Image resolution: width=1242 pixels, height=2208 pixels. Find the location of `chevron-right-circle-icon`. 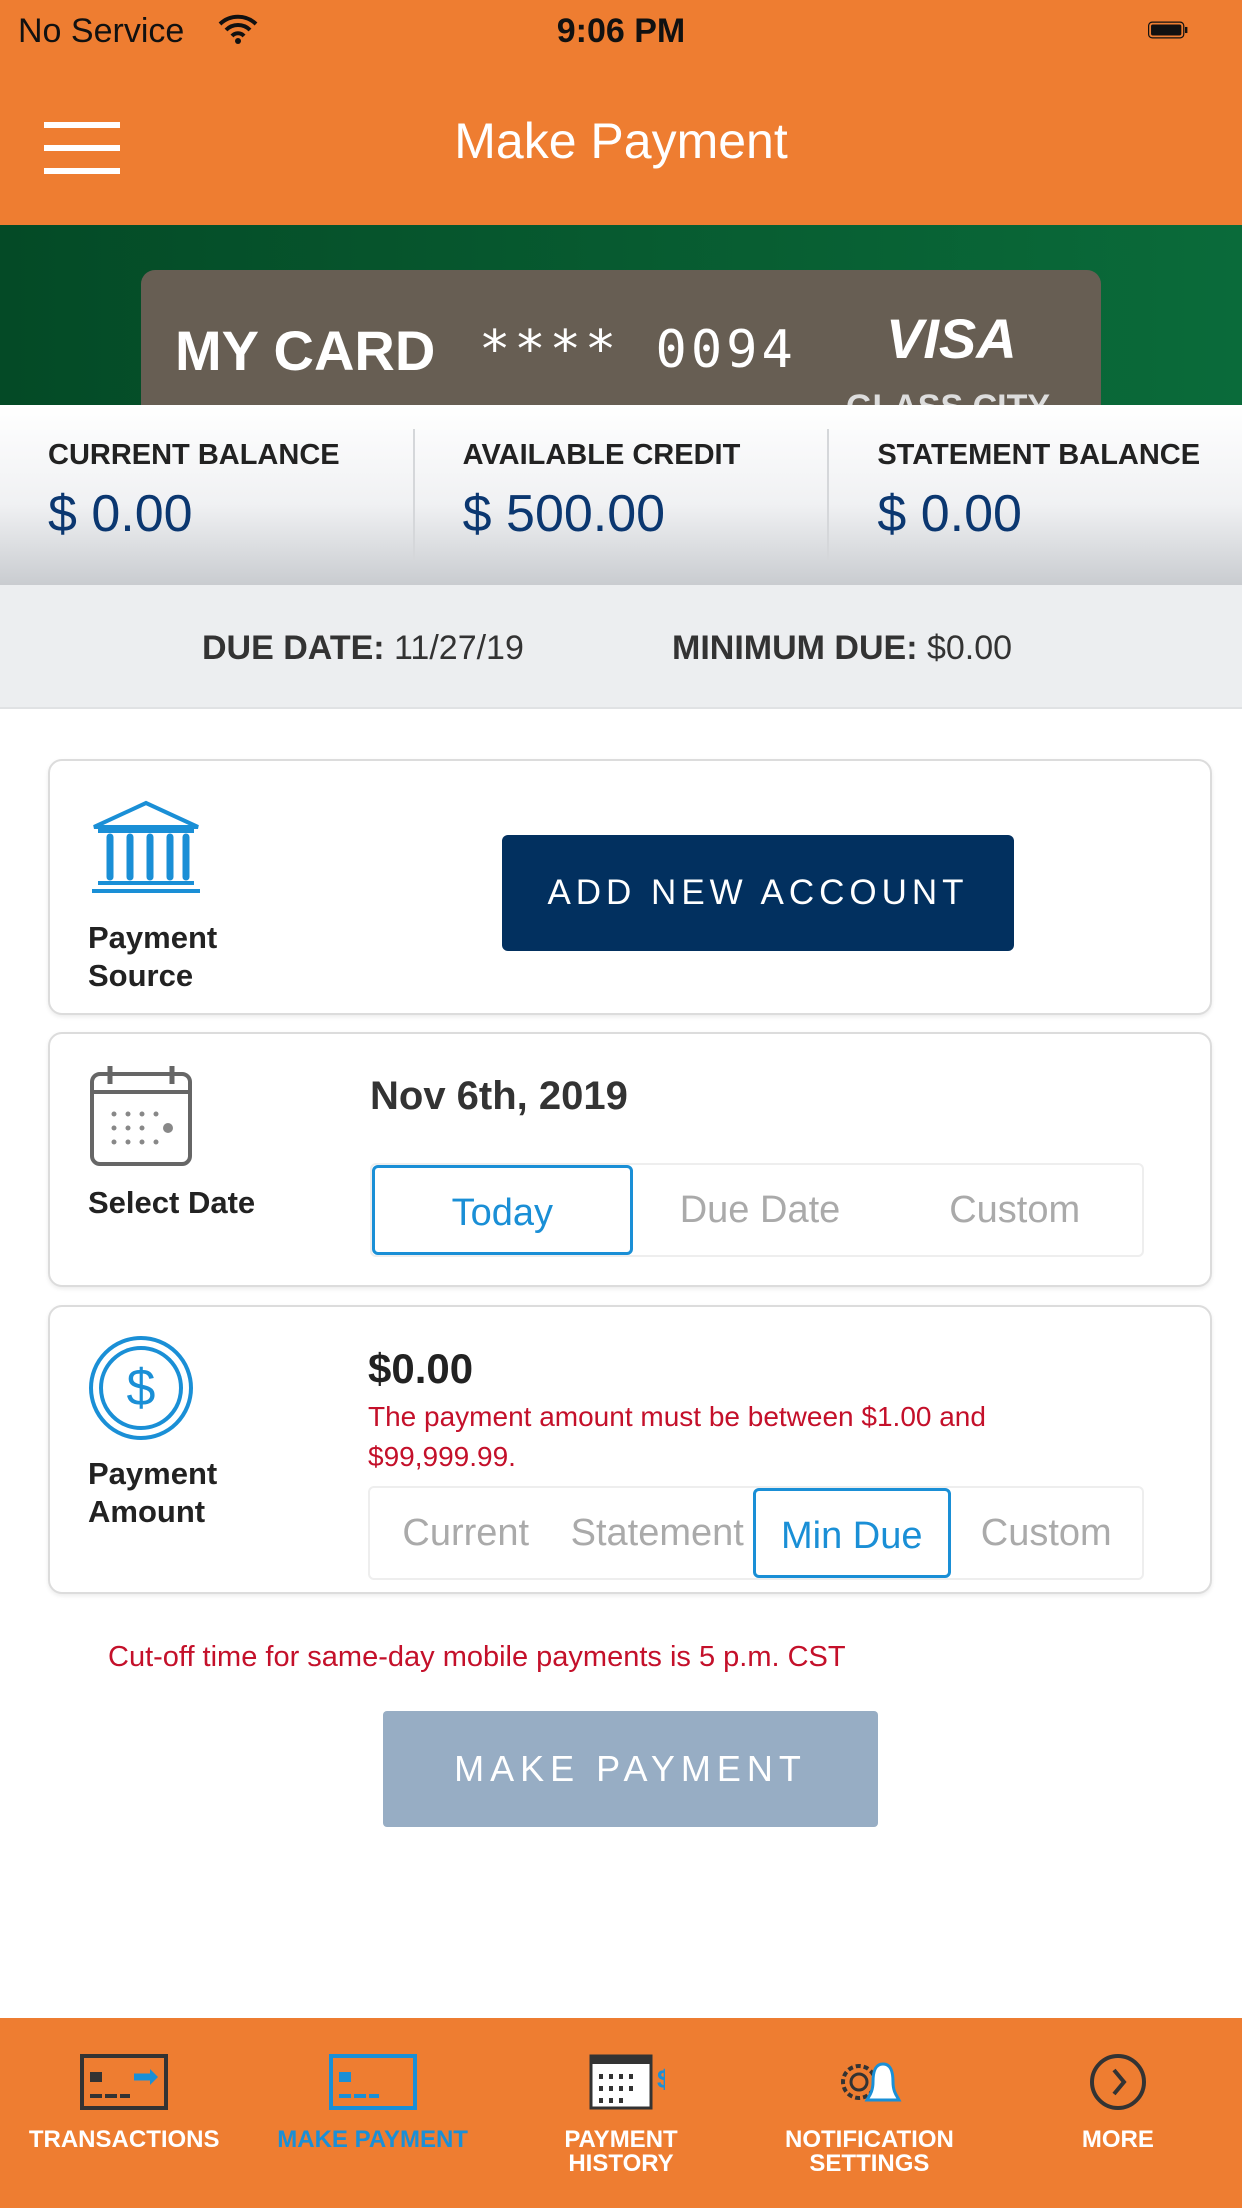

chevron-right-circle-icon is located at coordinates (1117, 2082).